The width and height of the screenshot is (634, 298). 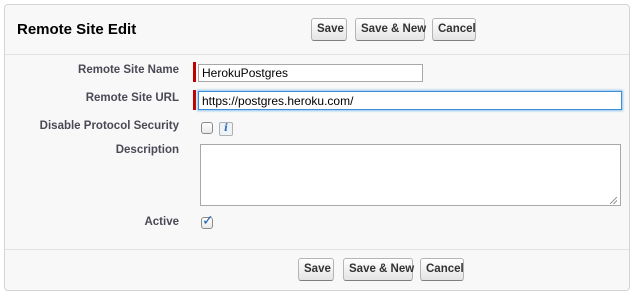 I want to click on disable-protocol-security-label: Disable Protocol Security, so click(x=109, y=126).